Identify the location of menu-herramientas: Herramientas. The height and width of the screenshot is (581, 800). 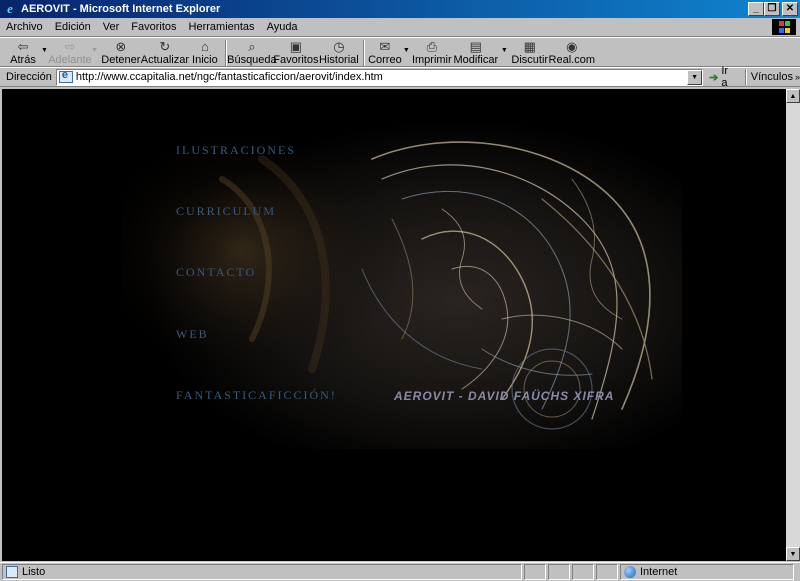
(222, 27).